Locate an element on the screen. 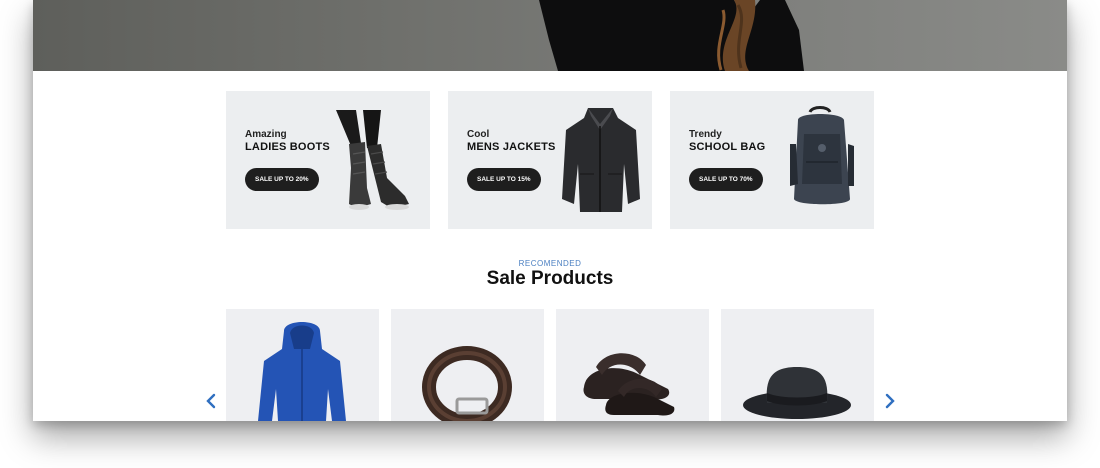 The width and height of the screenshot is (1100, 468). product-card-hoodie is located at coordinates (302, 365).